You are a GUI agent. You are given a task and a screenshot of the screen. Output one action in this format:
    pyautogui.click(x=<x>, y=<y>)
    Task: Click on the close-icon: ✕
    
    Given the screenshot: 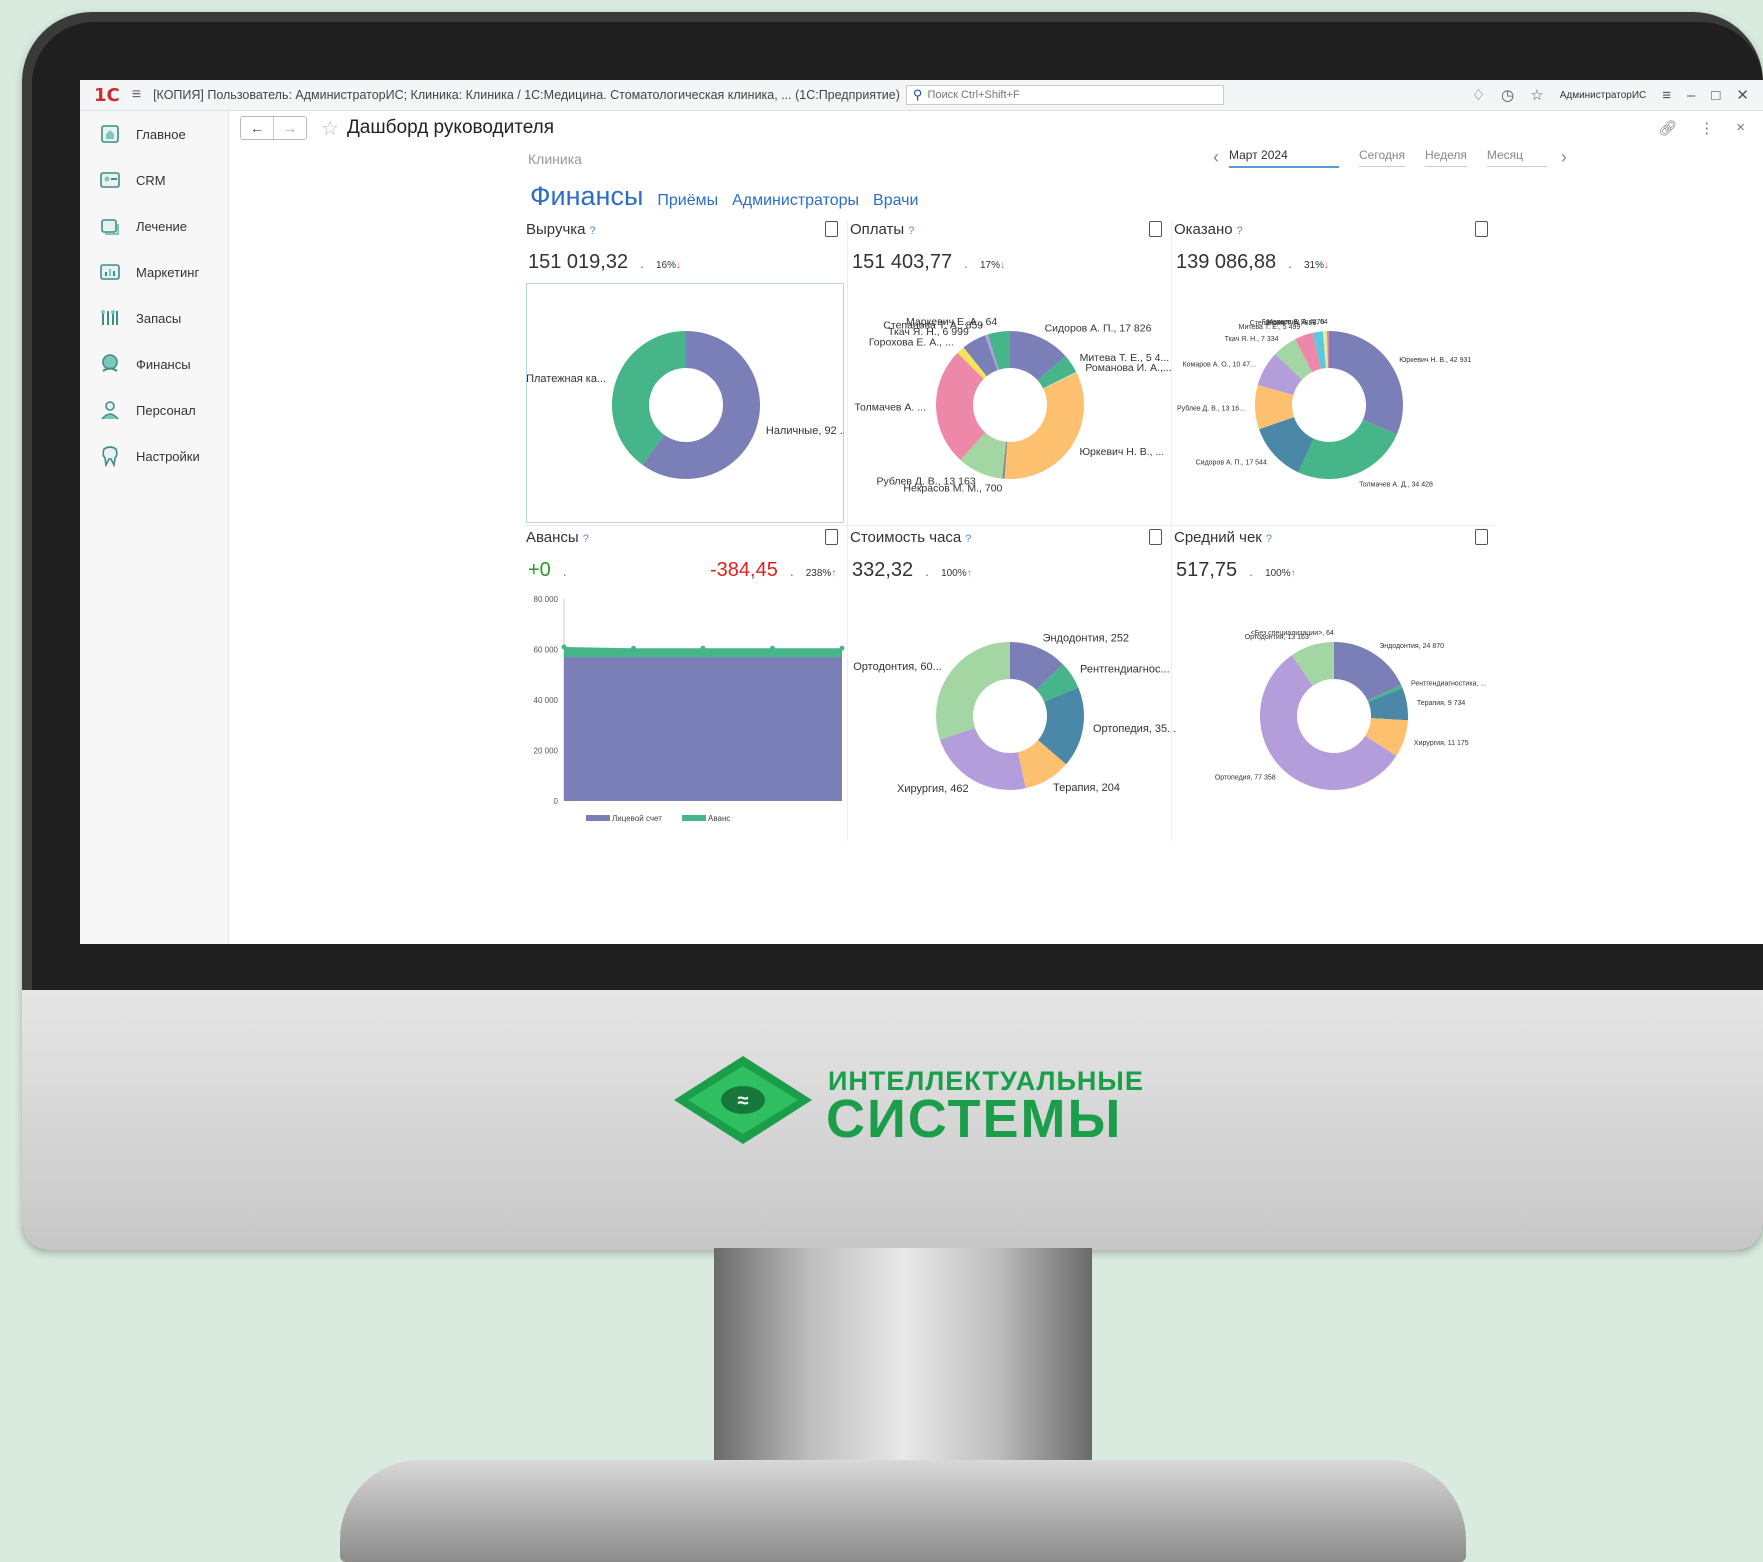 What is the action you would take?
    pyautogui.click(x=1742, y=95)
    